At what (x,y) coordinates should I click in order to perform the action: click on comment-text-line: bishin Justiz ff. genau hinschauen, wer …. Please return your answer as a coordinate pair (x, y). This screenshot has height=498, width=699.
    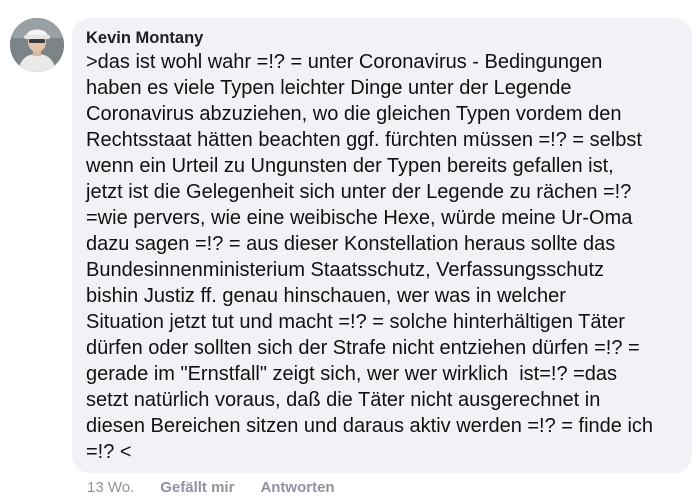
    Looking at the image, I should click on (326, 296).